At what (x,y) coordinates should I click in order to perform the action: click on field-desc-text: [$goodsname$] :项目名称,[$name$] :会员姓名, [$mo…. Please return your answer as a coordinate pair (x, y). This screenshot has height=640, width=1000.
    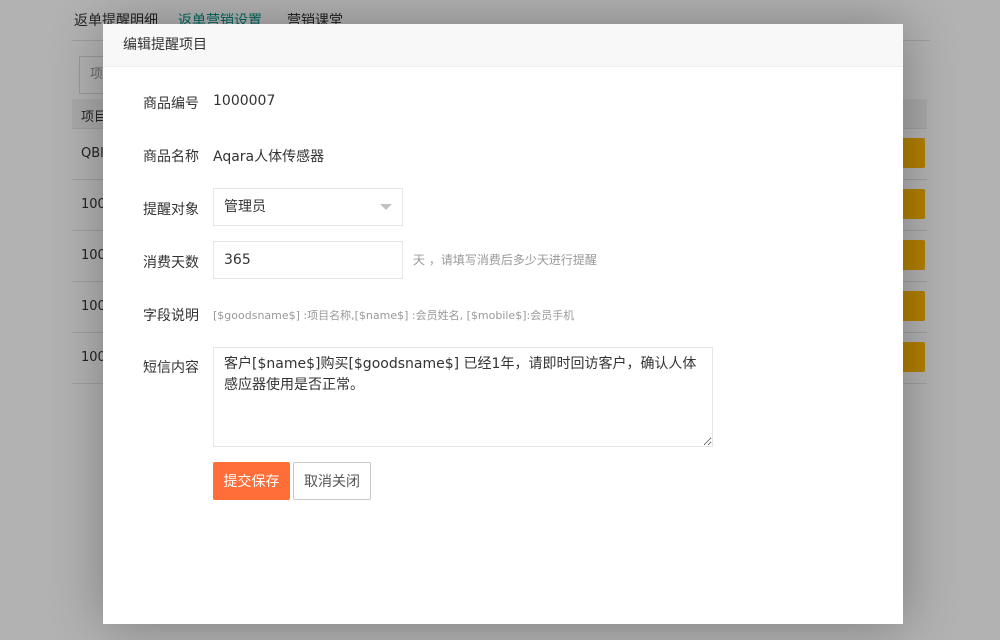
    Looking at the image, I should click on (394, 315).